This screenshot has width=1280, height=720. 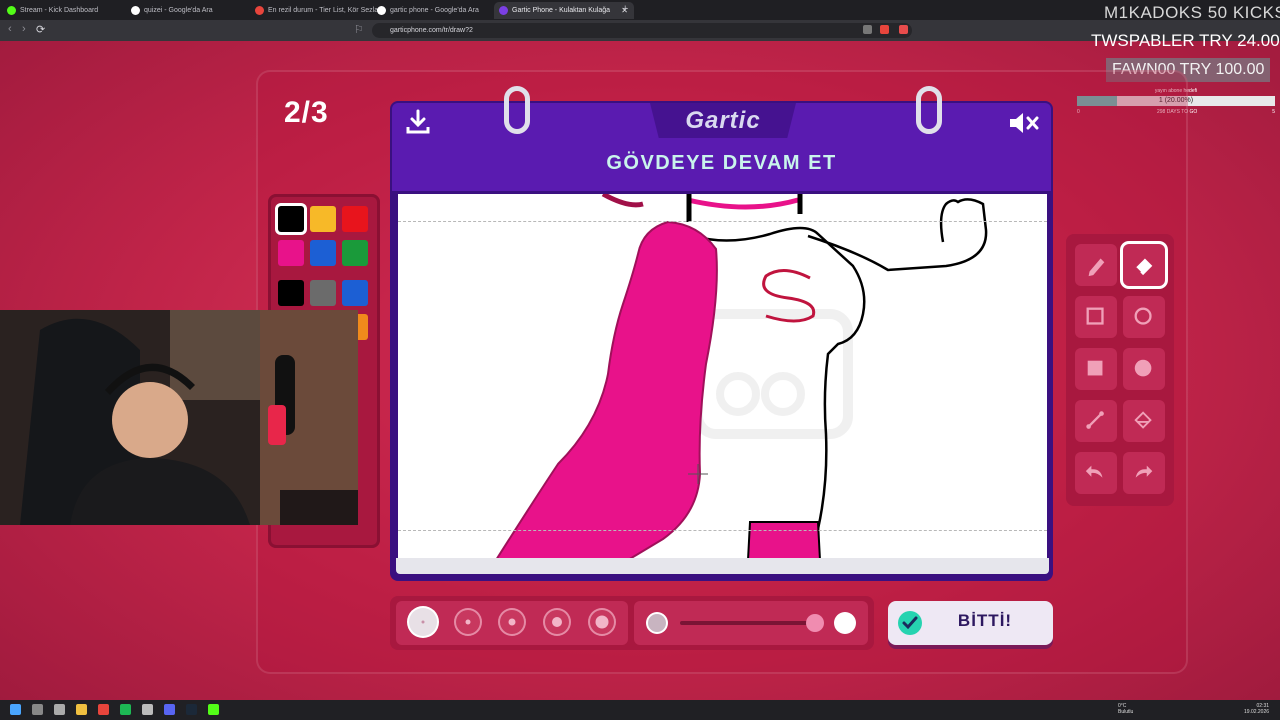 I want to click on tab-label: Gartic Phone - Kulaktan Kulağa, so click(x=561, y=10).